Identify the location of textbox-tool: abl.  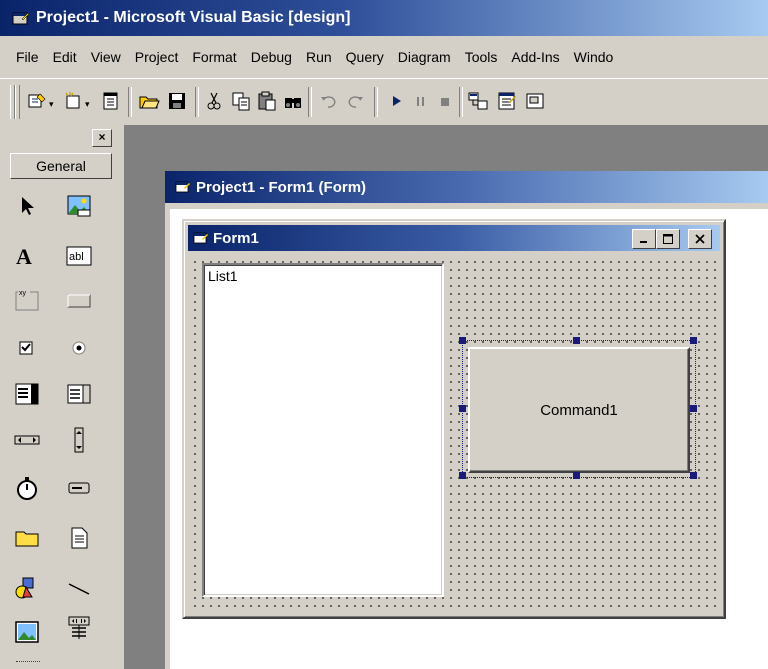
(79, 256).